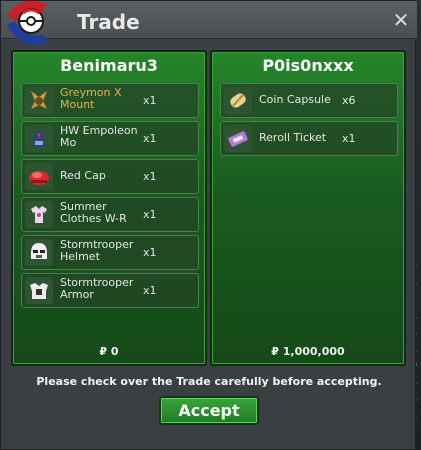 This screenshot has width=421, height=450. I want to click on ticket-icon, so click(238, 138).